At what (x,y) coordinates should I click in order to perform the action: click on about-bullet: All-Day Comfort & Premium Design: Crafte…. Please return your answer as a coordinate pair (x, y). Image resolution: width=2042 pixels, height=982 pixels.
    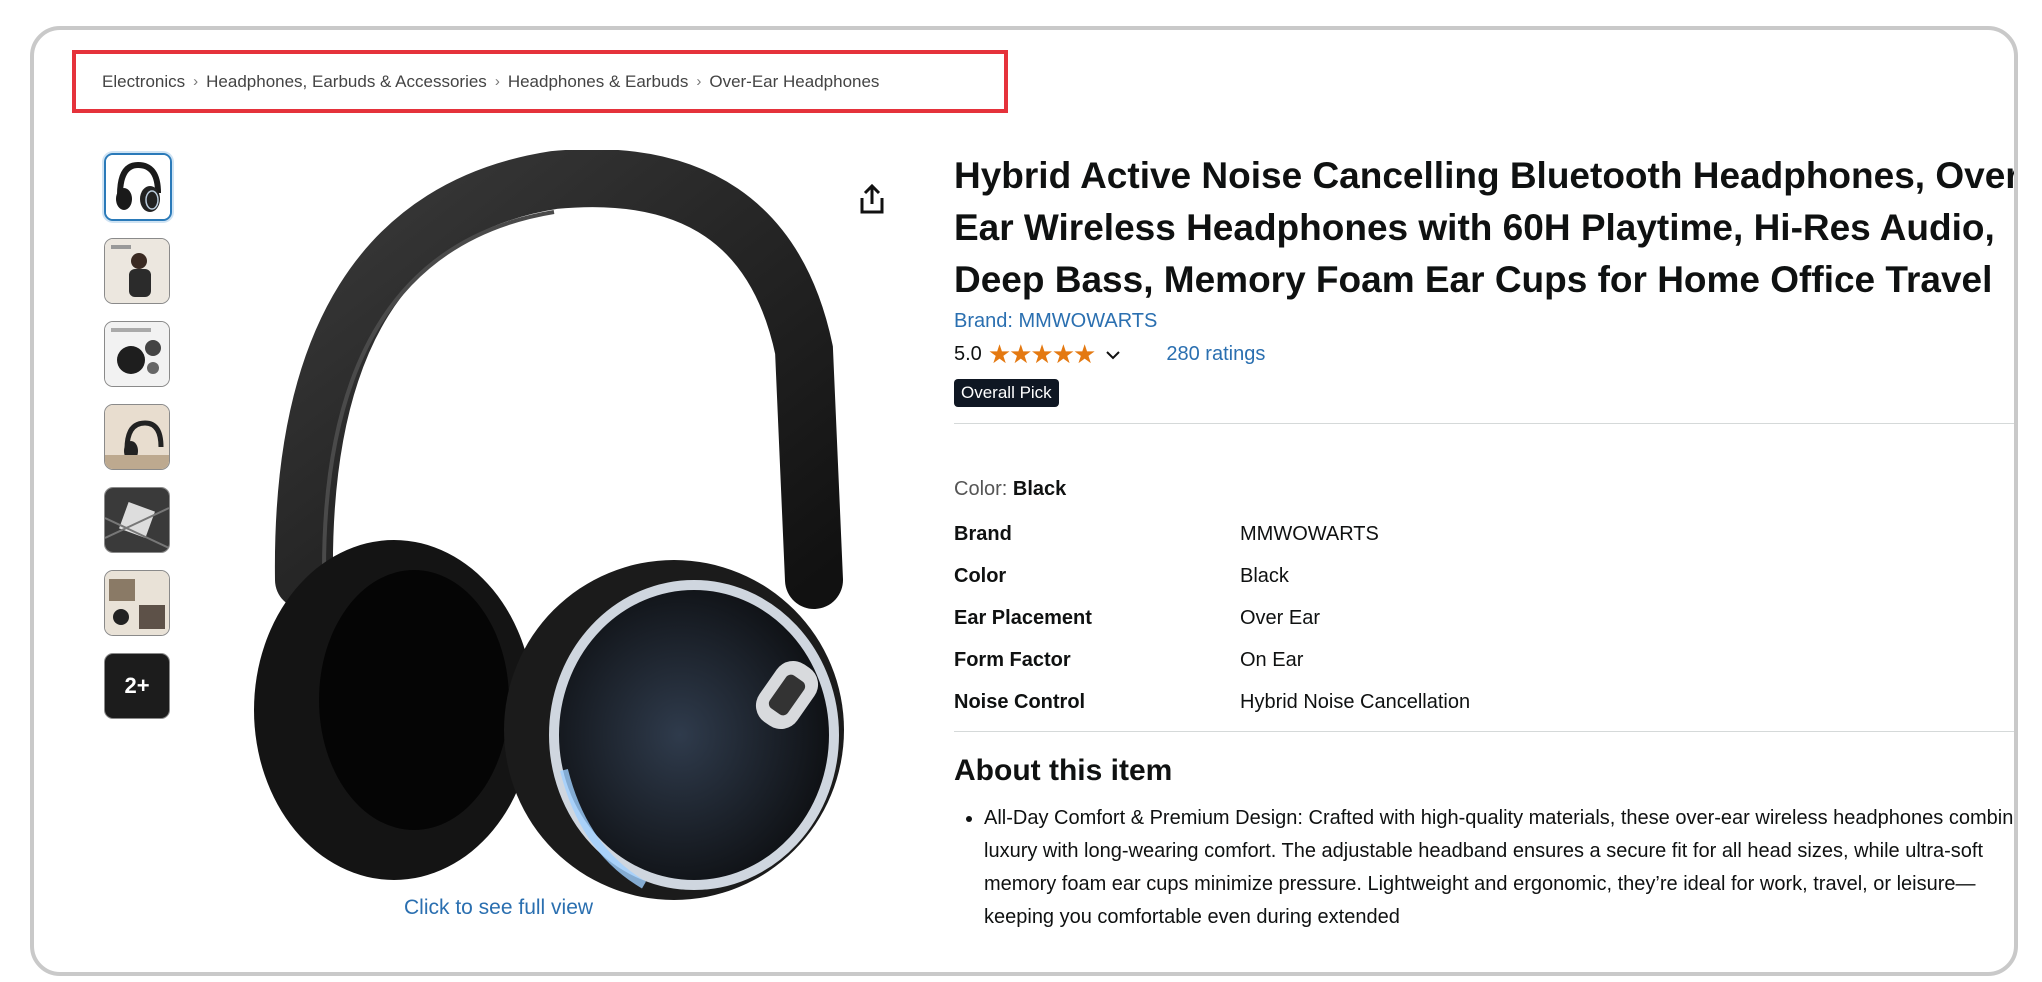
    Looking at the image, I should click on (1499, 868).